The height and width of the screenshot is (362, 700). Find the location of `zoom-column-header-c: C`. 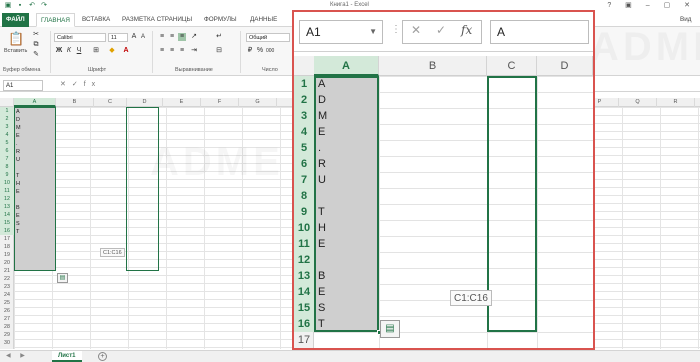

zoom-column-header-c: C is located at coordinates (512, 66).